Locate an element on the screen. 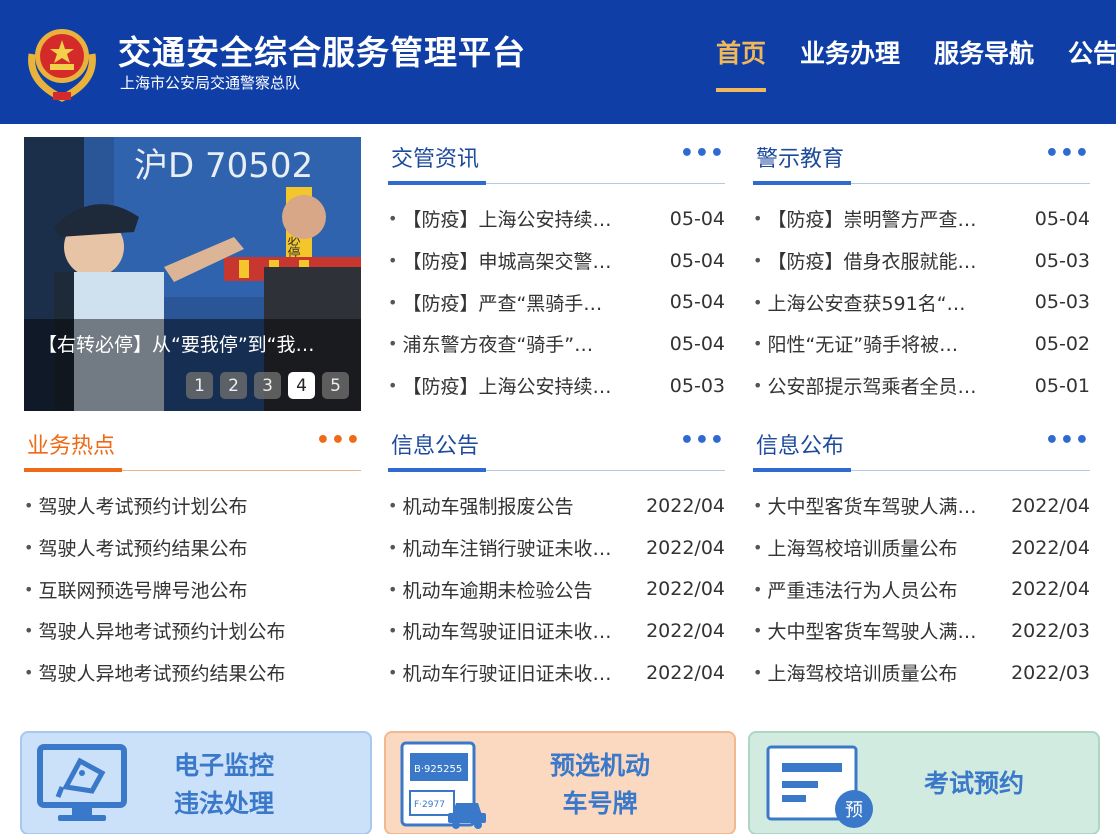 This screenshot has height=834, width=1116. panel-header: 警示教育 ••• is located at coordinates (921, 161).